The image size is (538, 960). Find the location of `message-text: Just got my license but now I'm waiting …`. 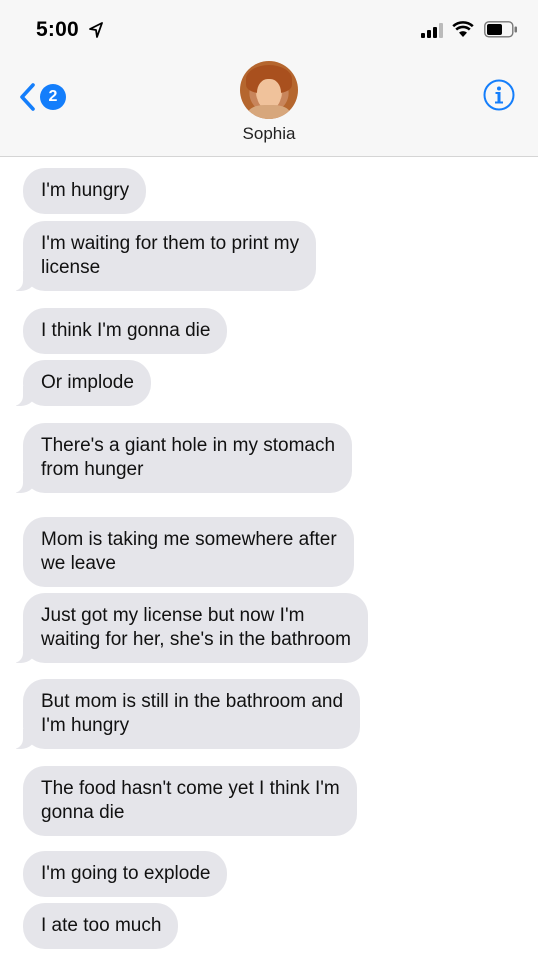

message-text: Just got my license but now I'm waiting … is located at coordinates (196, 627).